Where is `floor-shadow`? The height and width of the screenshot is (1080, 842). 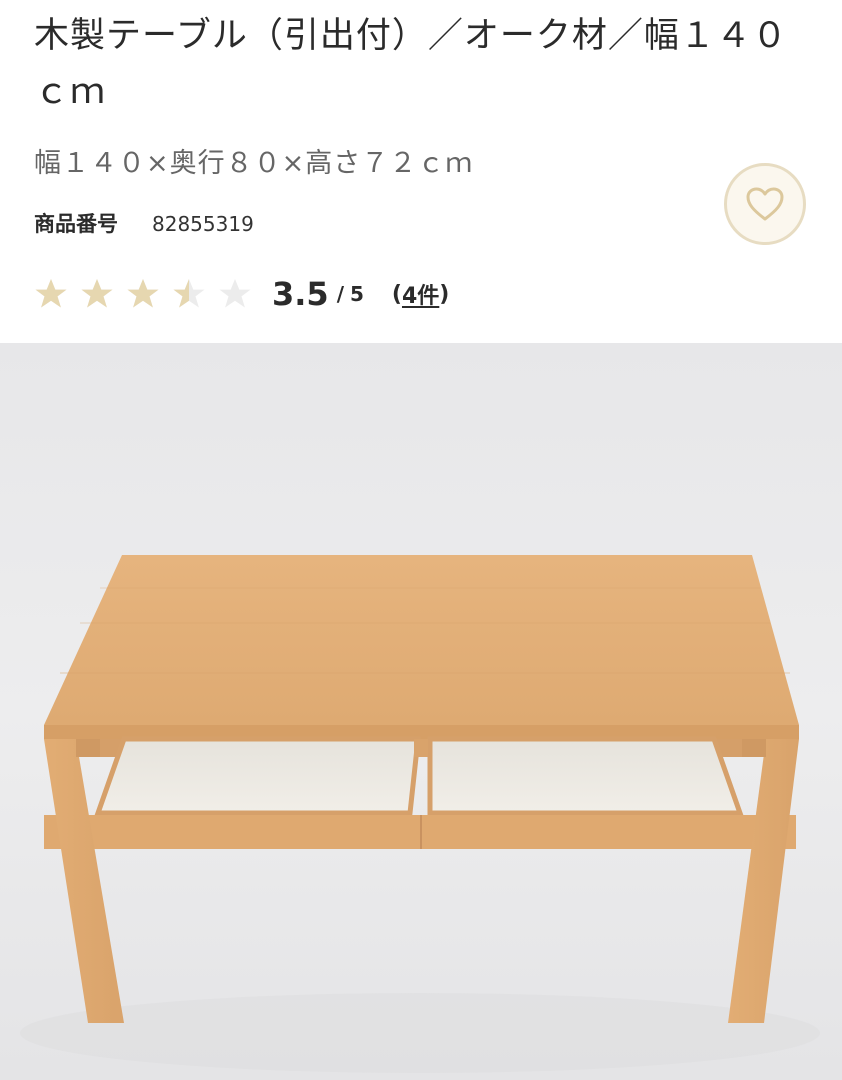
floor-shadow is located at coordinates (420, 1033).